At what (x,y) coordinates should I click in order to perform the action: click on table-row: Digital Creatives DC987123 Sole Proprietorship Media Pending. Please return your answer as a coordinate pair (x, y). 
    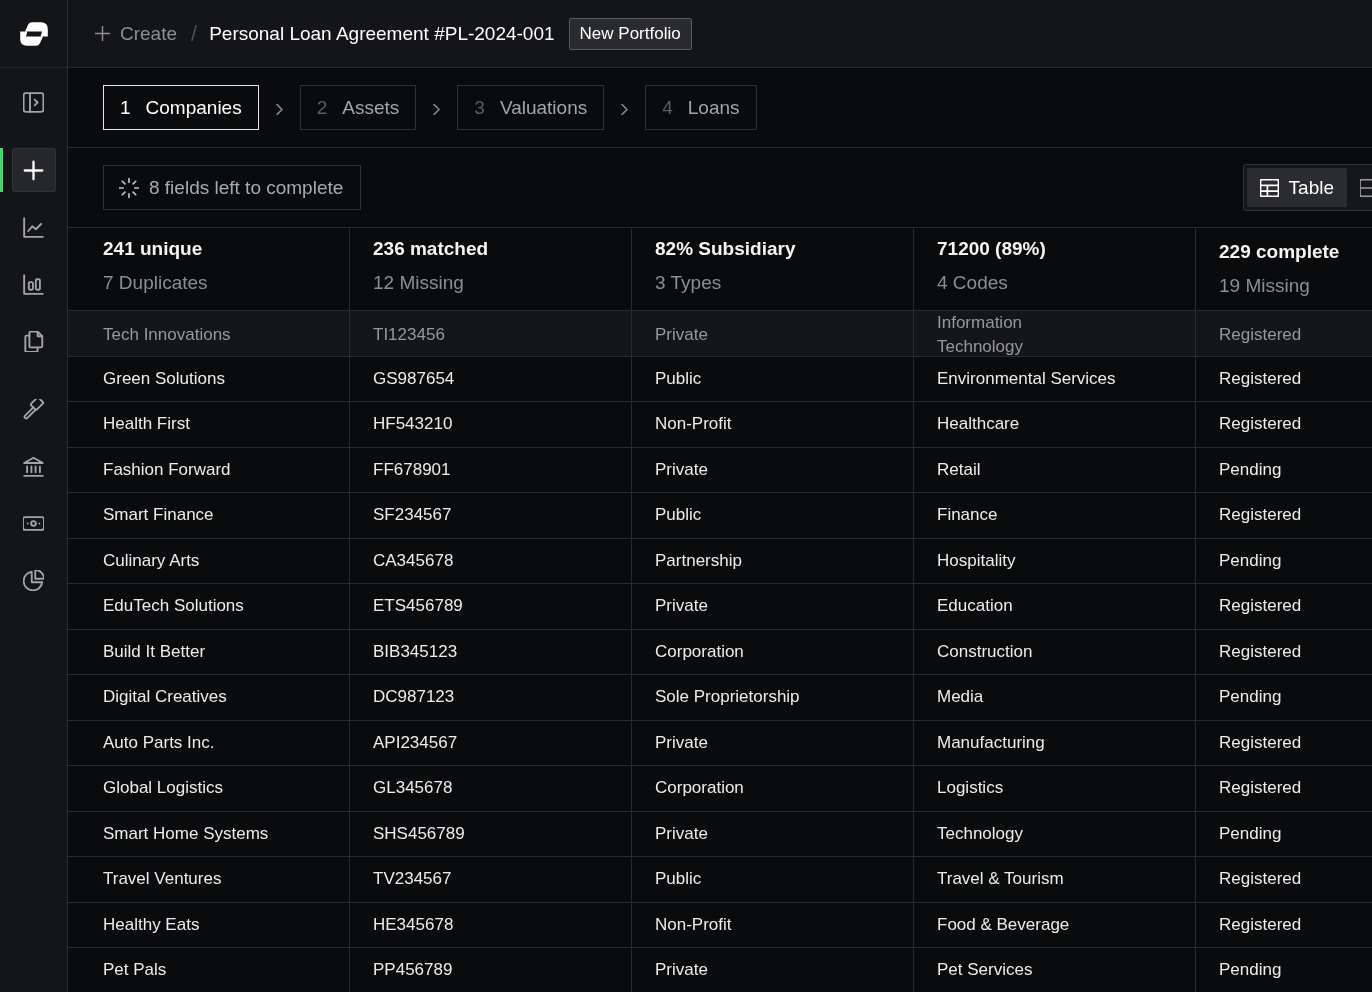
    Looking at the image, I should click on (720, 698).